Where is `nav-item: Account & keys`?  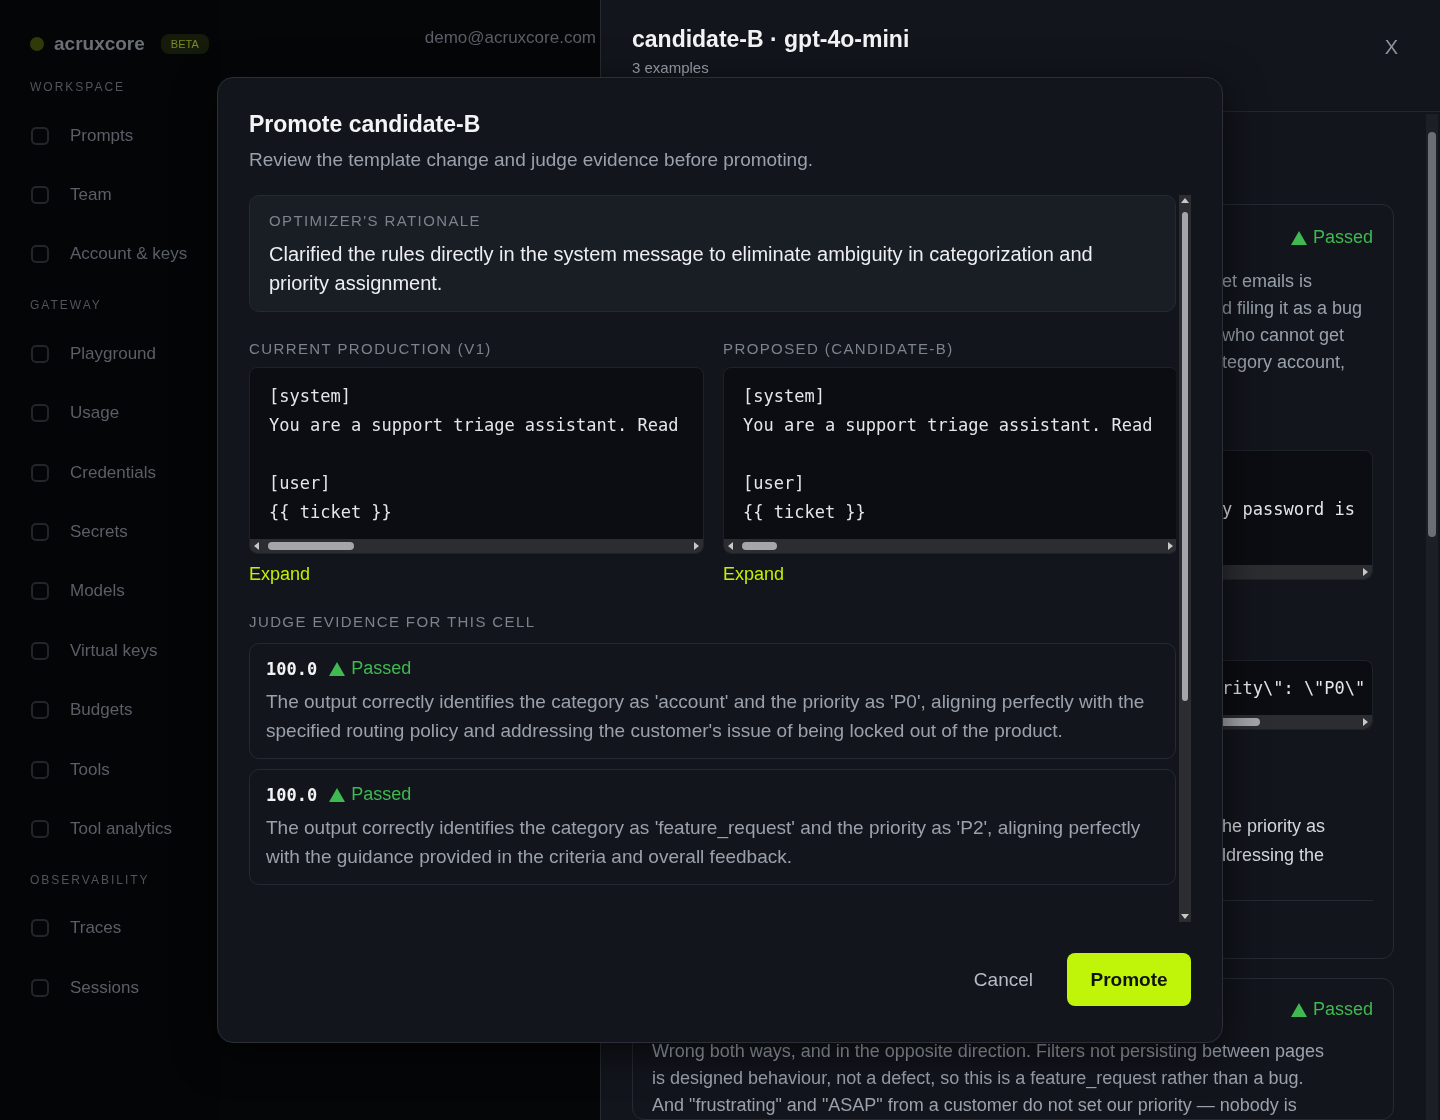
nav-item: Account & keys is located at coordinates (125, 254).